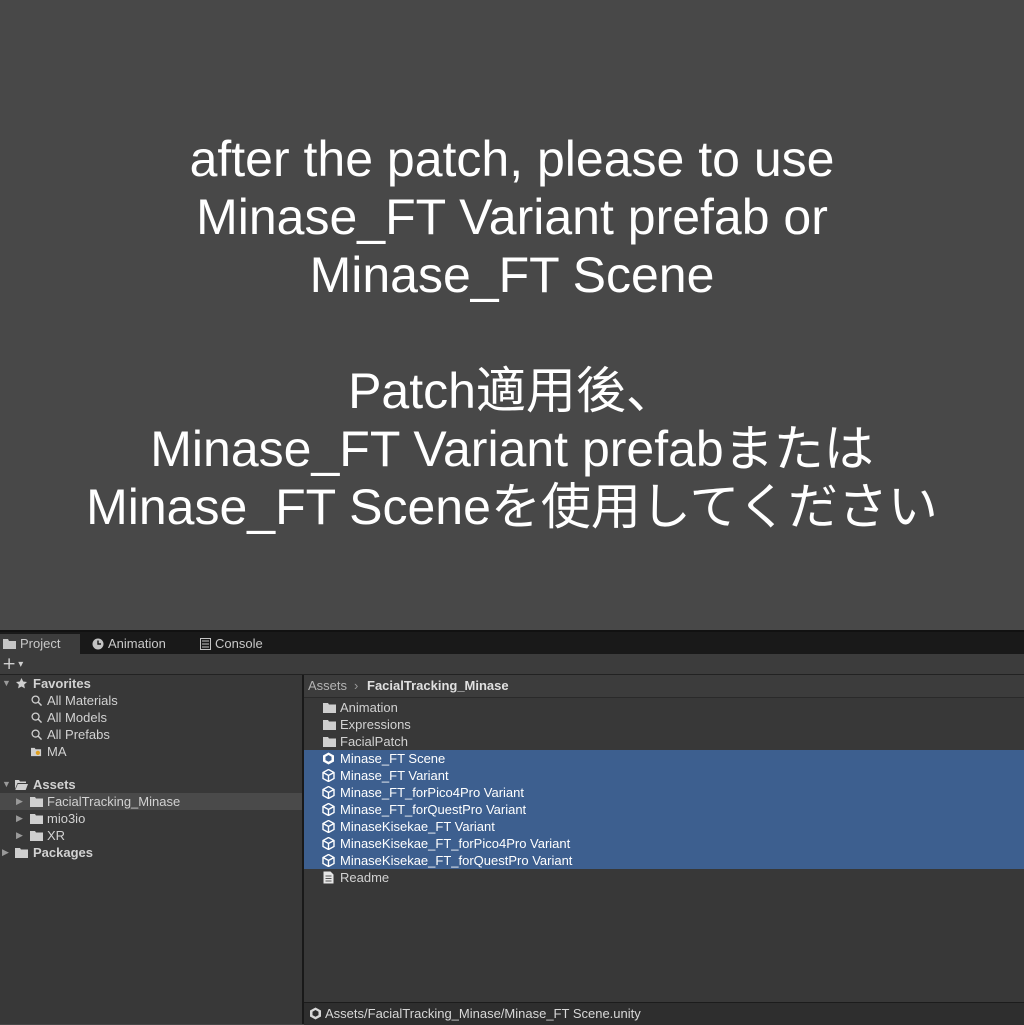 Image resolution: width=1024 pixels, height=1025 pixels. What do you see at coordinates (21, 664) in the screenshot?
I see `chevron-down-icon: ▾` at bounding box center [21, 664].